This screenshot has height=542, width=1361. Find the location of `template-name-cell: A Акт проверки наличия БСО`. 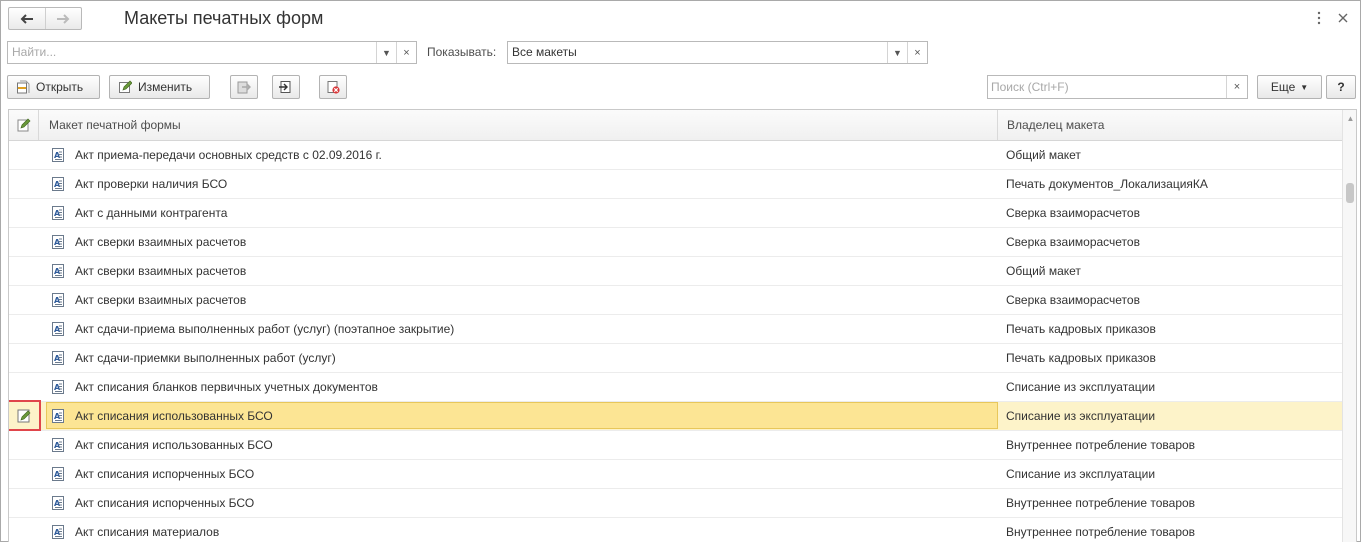

template-name-cell: A Акт проверки наличия БСО is located at coordinates (522, 184).